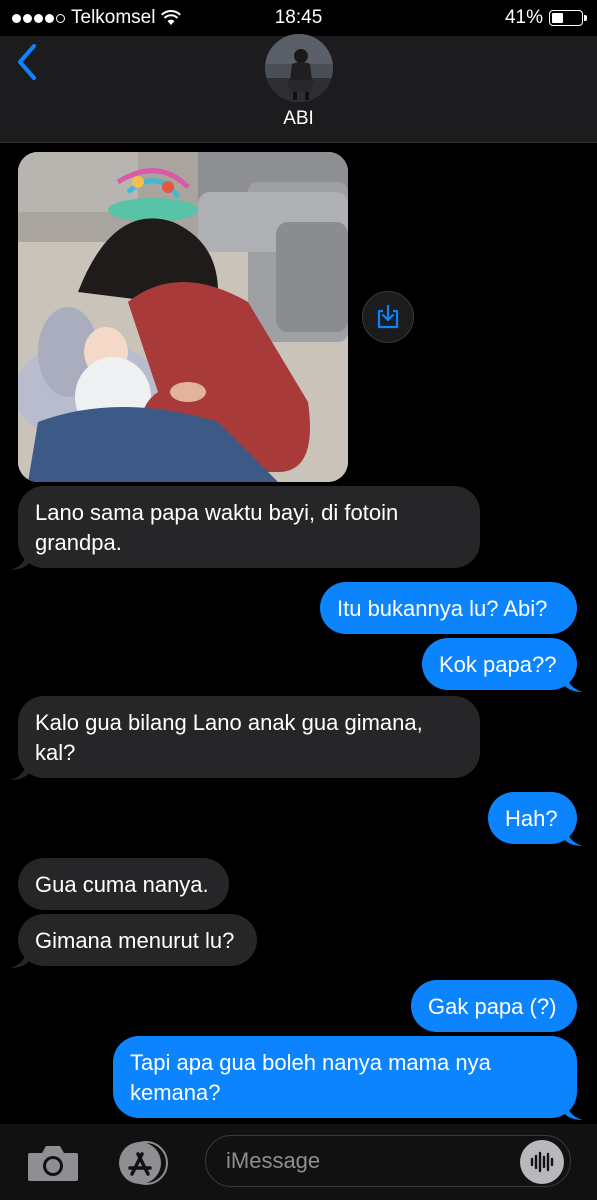 The width and height of the screenshot is (597, 1200). I want to click on battery-percent: 41%, so click(523, 17).